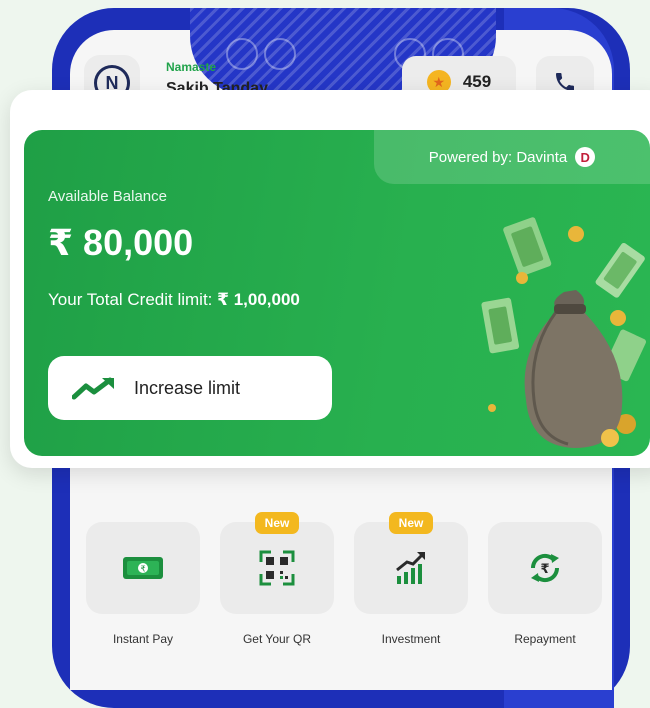  What do you see at coordinates (585, 157) in the screenshot?
I see `davinta-logo-icon: D` at bounding box center [585, 157].